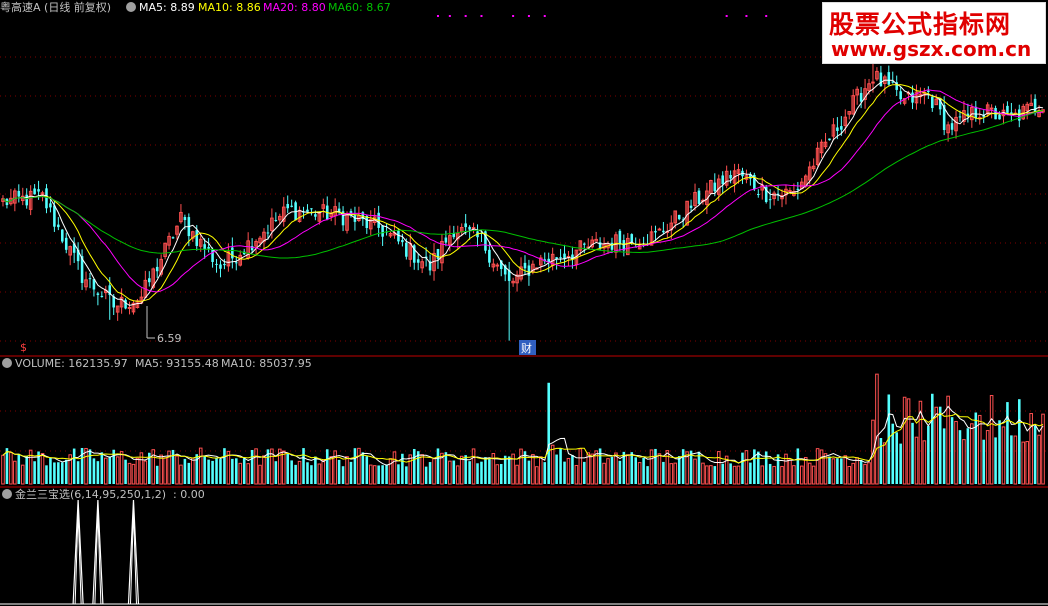  I want to click on low-price-label: 6.59, so click(169, 338).